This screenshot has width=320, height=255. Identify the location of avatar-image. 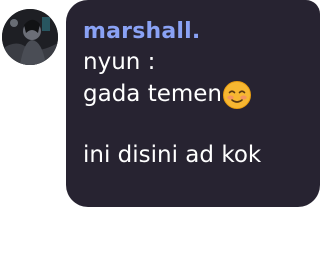
(30, 37).